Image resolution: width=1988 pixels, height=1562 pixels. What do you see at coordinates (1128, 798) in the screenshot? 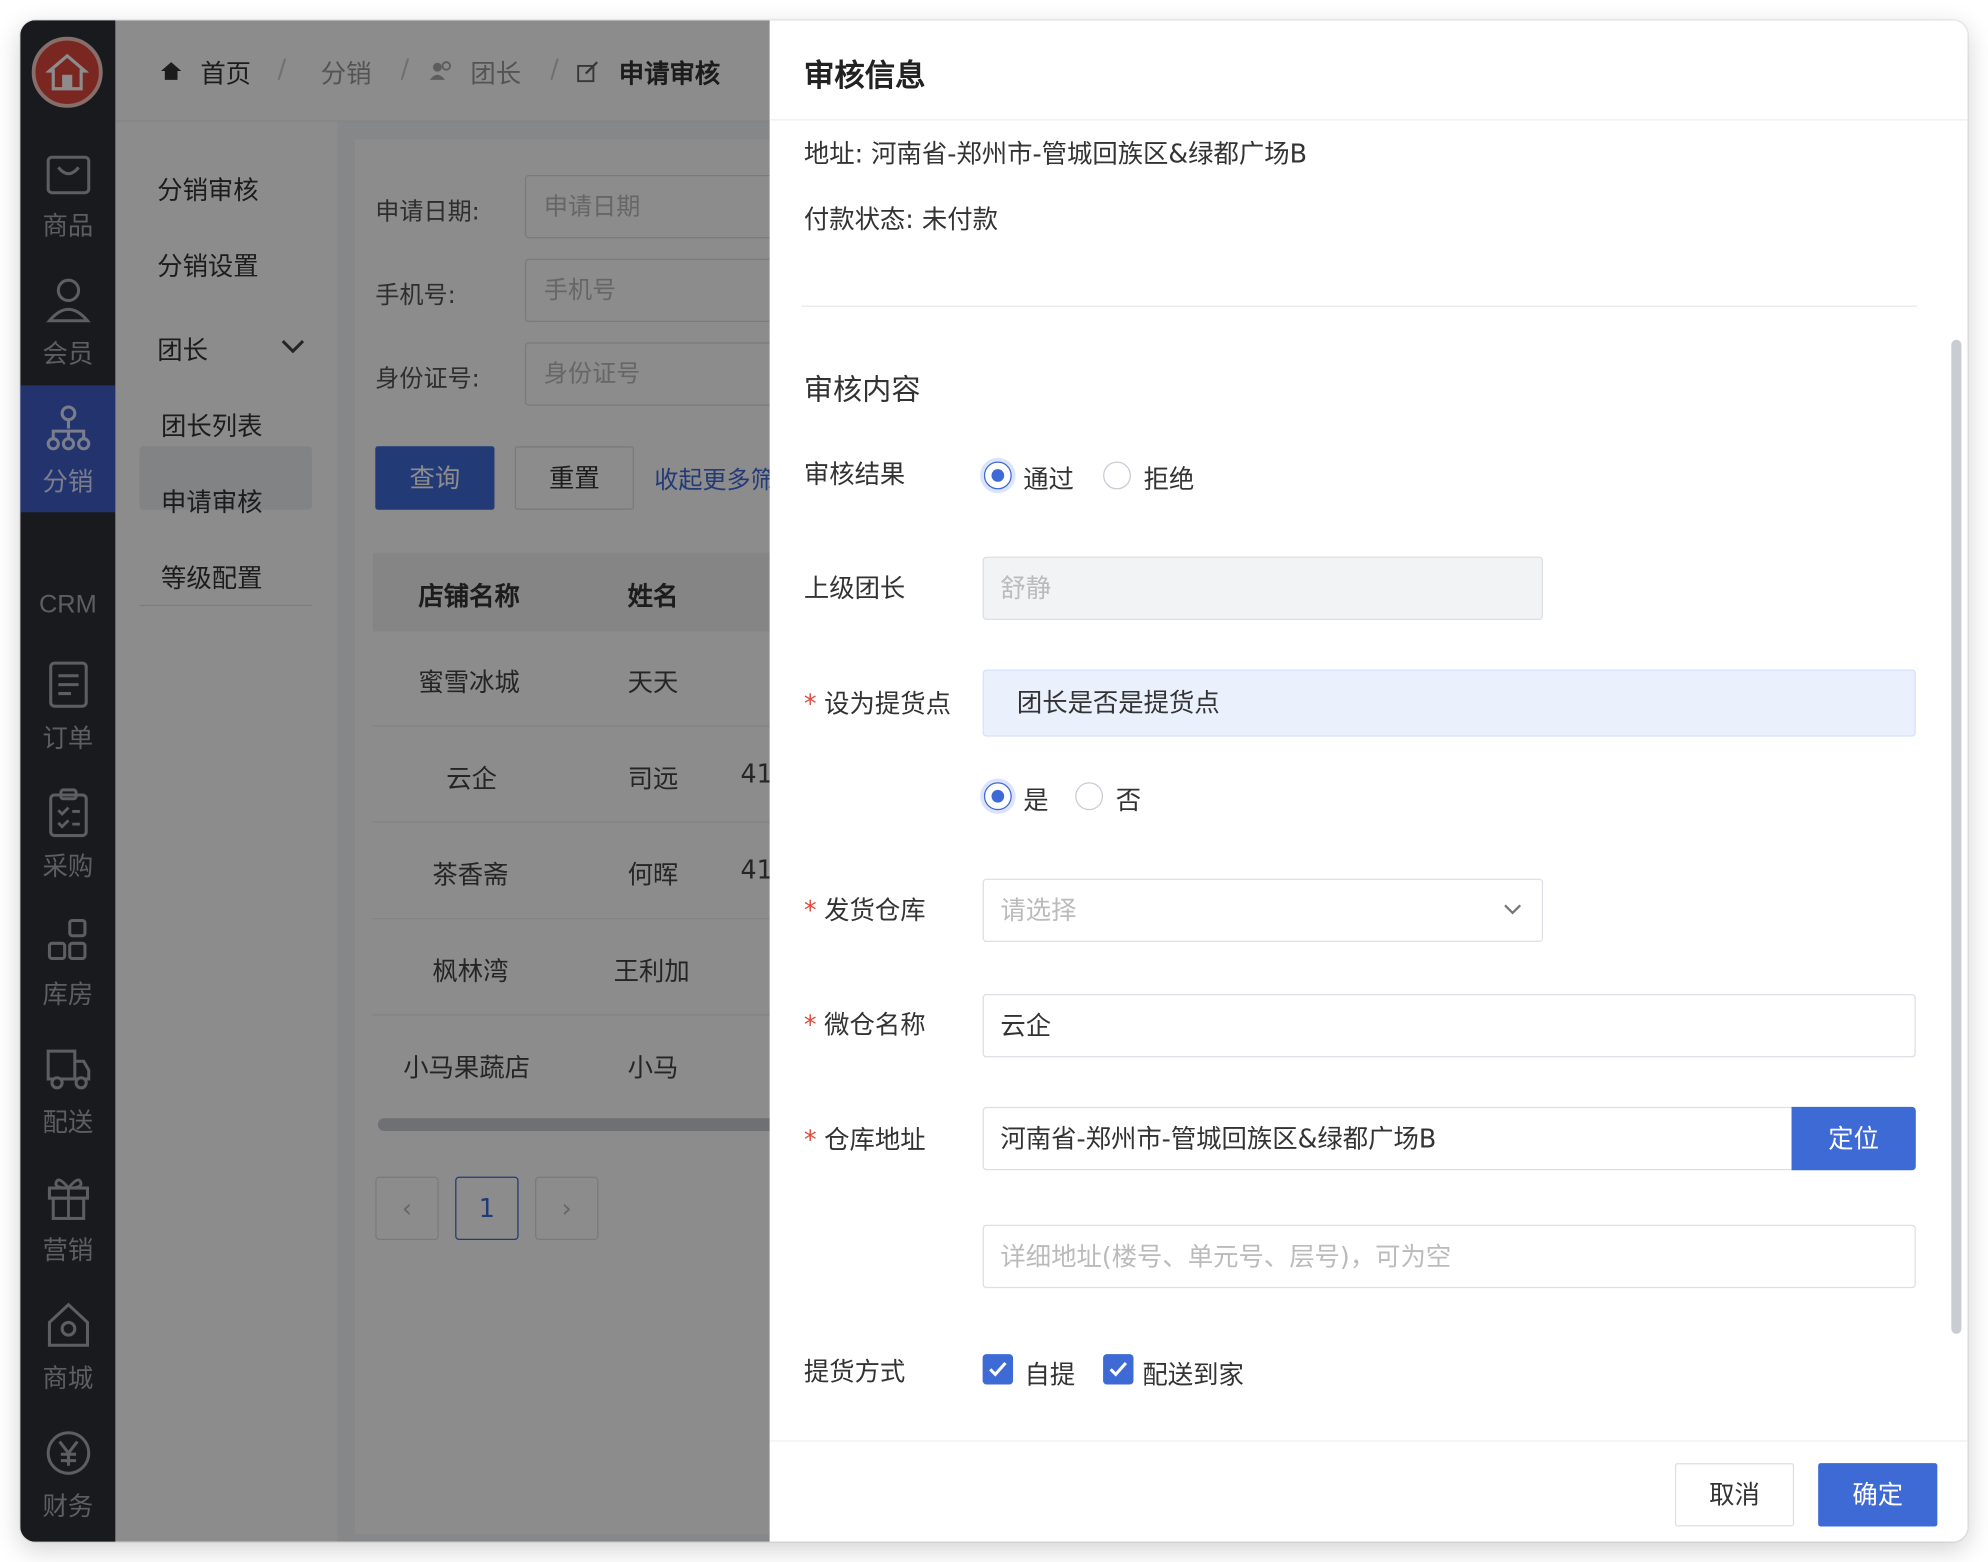
I see `pickup-no-label: 否` at bounding box center [1128, 798].